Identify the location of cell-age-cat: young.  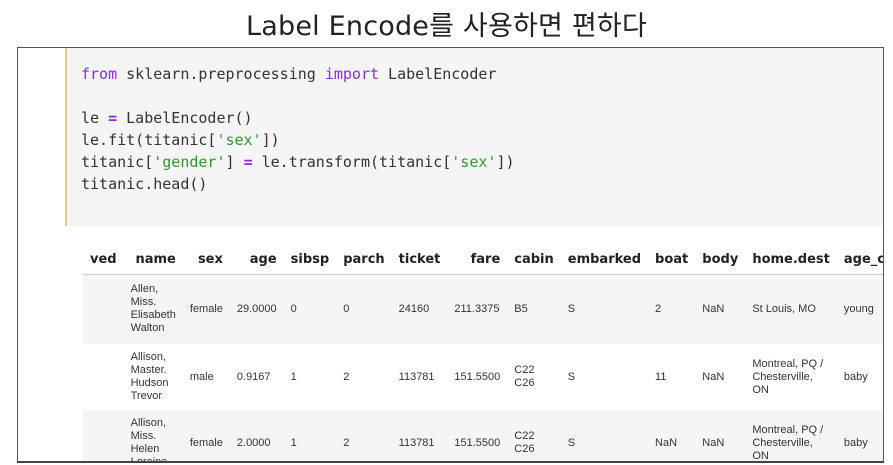
(859, 309).